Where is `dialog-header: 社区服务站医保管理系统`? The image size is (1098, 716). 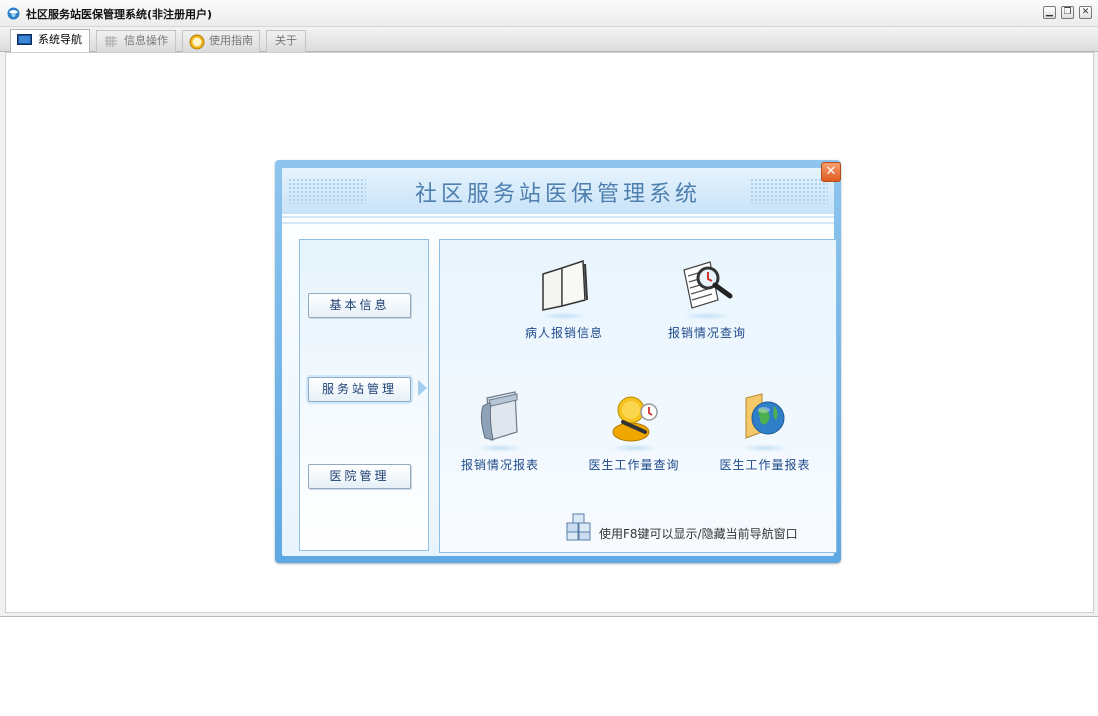
dialog-header: 社区服务站医保管理系统 is located at coordinates (558, 191).